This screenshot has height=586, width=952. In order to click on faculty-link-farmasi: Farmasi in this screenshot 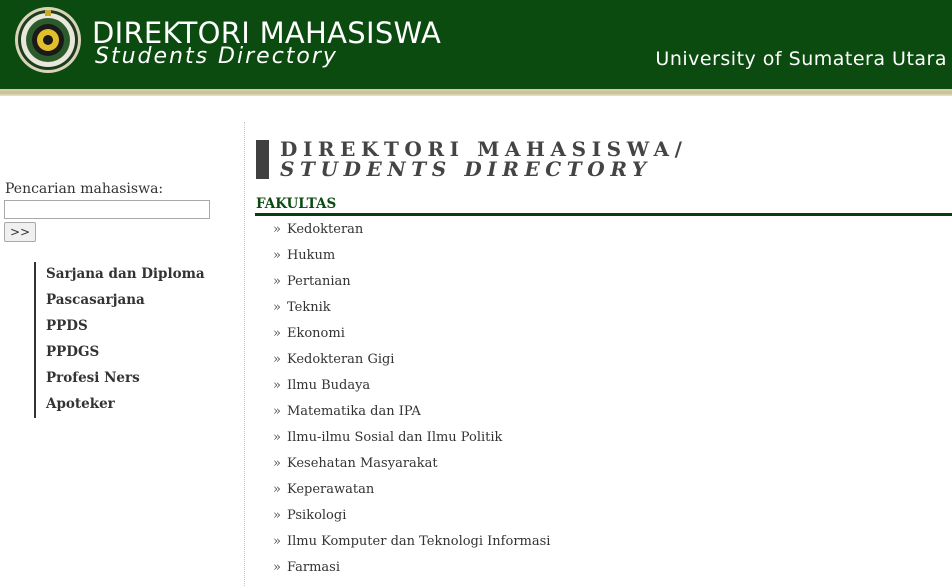, I will do `click(313, 567)`.